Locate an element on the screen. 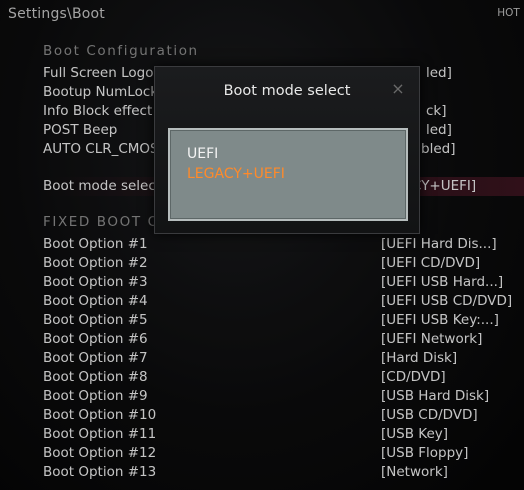 This screenshot has width=524, height=490. close-icon: × is located at coordinates (398, 89).